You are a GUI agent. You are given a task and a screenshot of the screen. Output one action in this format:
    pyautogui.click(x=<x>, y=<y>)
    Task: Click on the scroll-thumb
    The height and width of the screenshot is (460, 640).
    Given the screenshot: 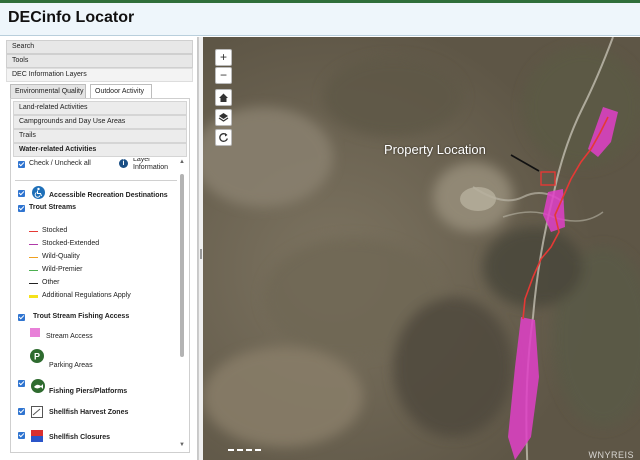 What is the action you would take?
    pyautogui.click(x=182, y=265)
    